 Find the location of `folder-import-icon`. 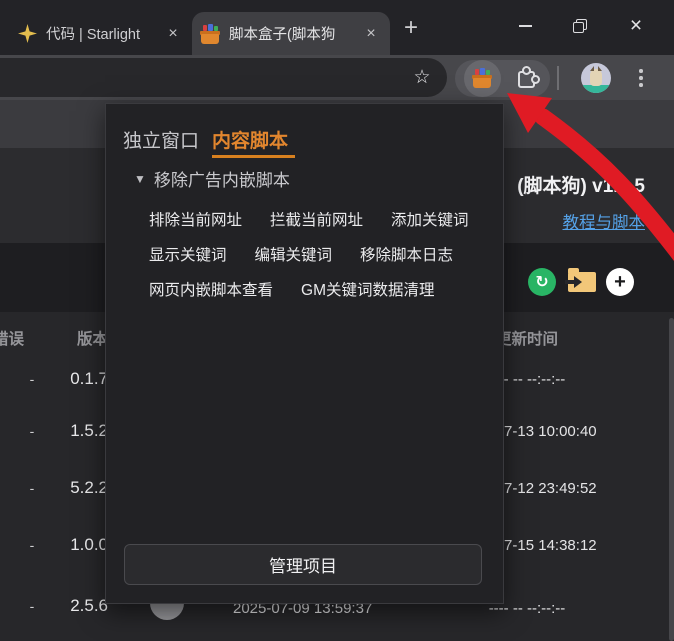

folder-import-icon is located at coordinates (580, 280).